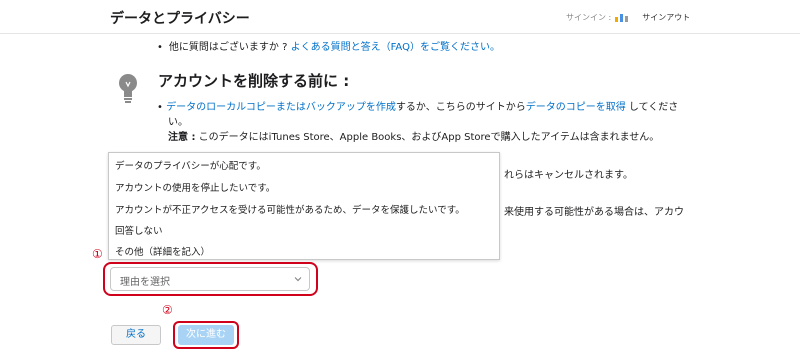 The width and height of the screenshot is (800, 354). What do you see at coordinates (167, 310) in the screenshot?
I see `step-2-marker: ②` at bounding box center [167, 310].